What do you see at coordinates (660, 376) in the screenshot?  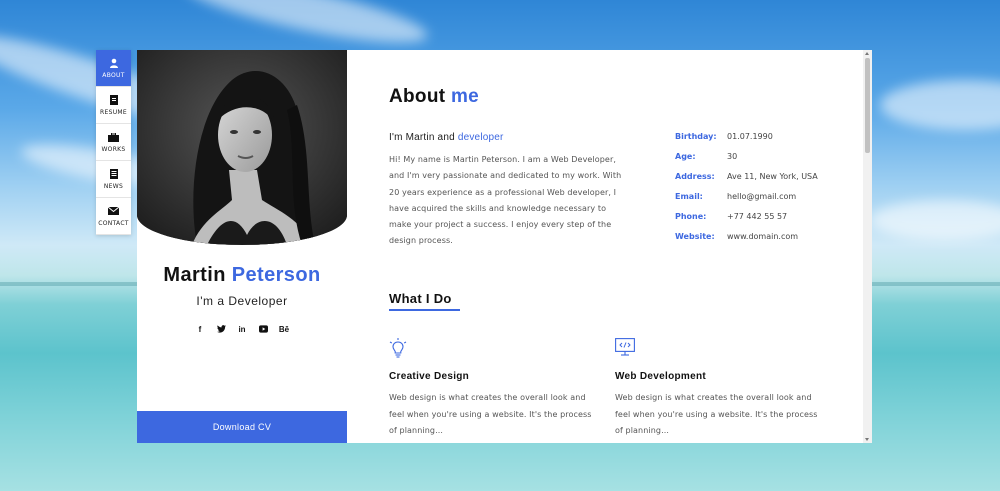 I see `service-title: Web Development` at bounding box center [660, 376].